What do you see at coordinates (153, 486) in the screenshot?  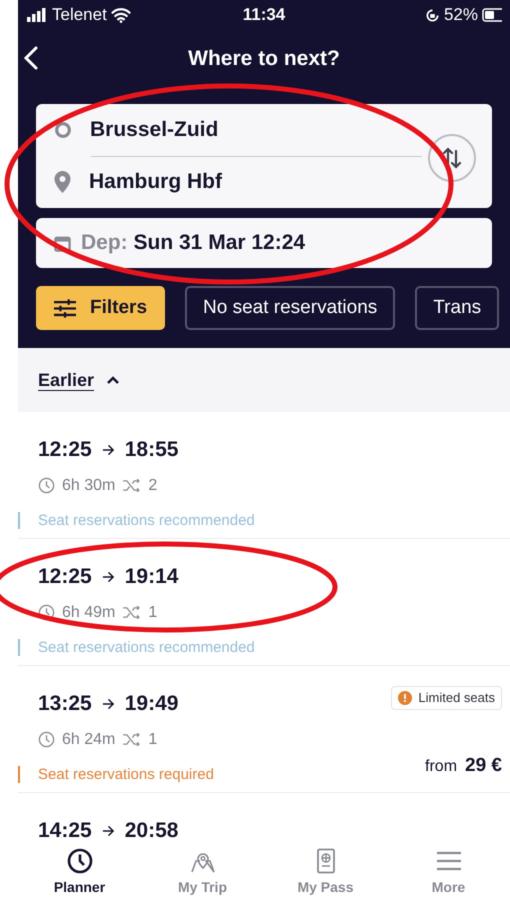 I see `transfer-count: 2` at bounding box center [153, 486].